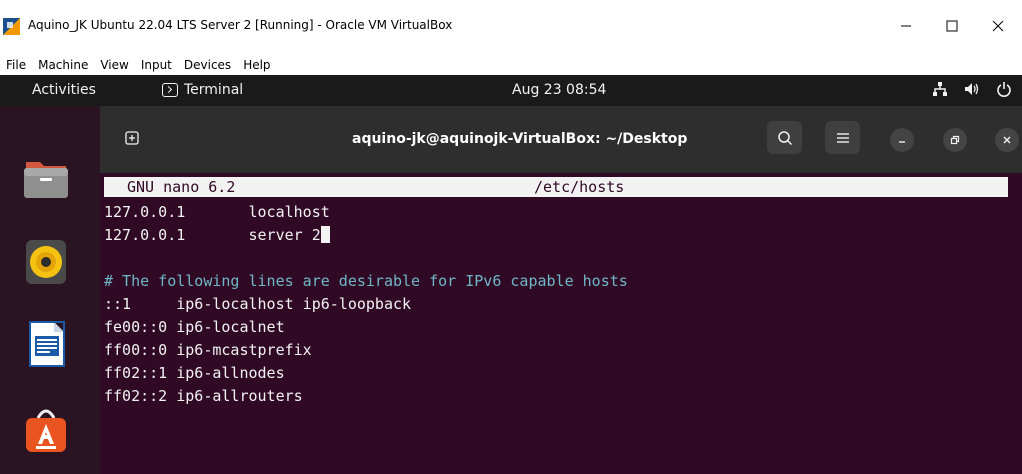 This screenshot has height=474, width=1022. Describe the element at coordinates (217, 212) in the screenshot. I see `hosts-line: 127.0.0.1 localhost` at that location.